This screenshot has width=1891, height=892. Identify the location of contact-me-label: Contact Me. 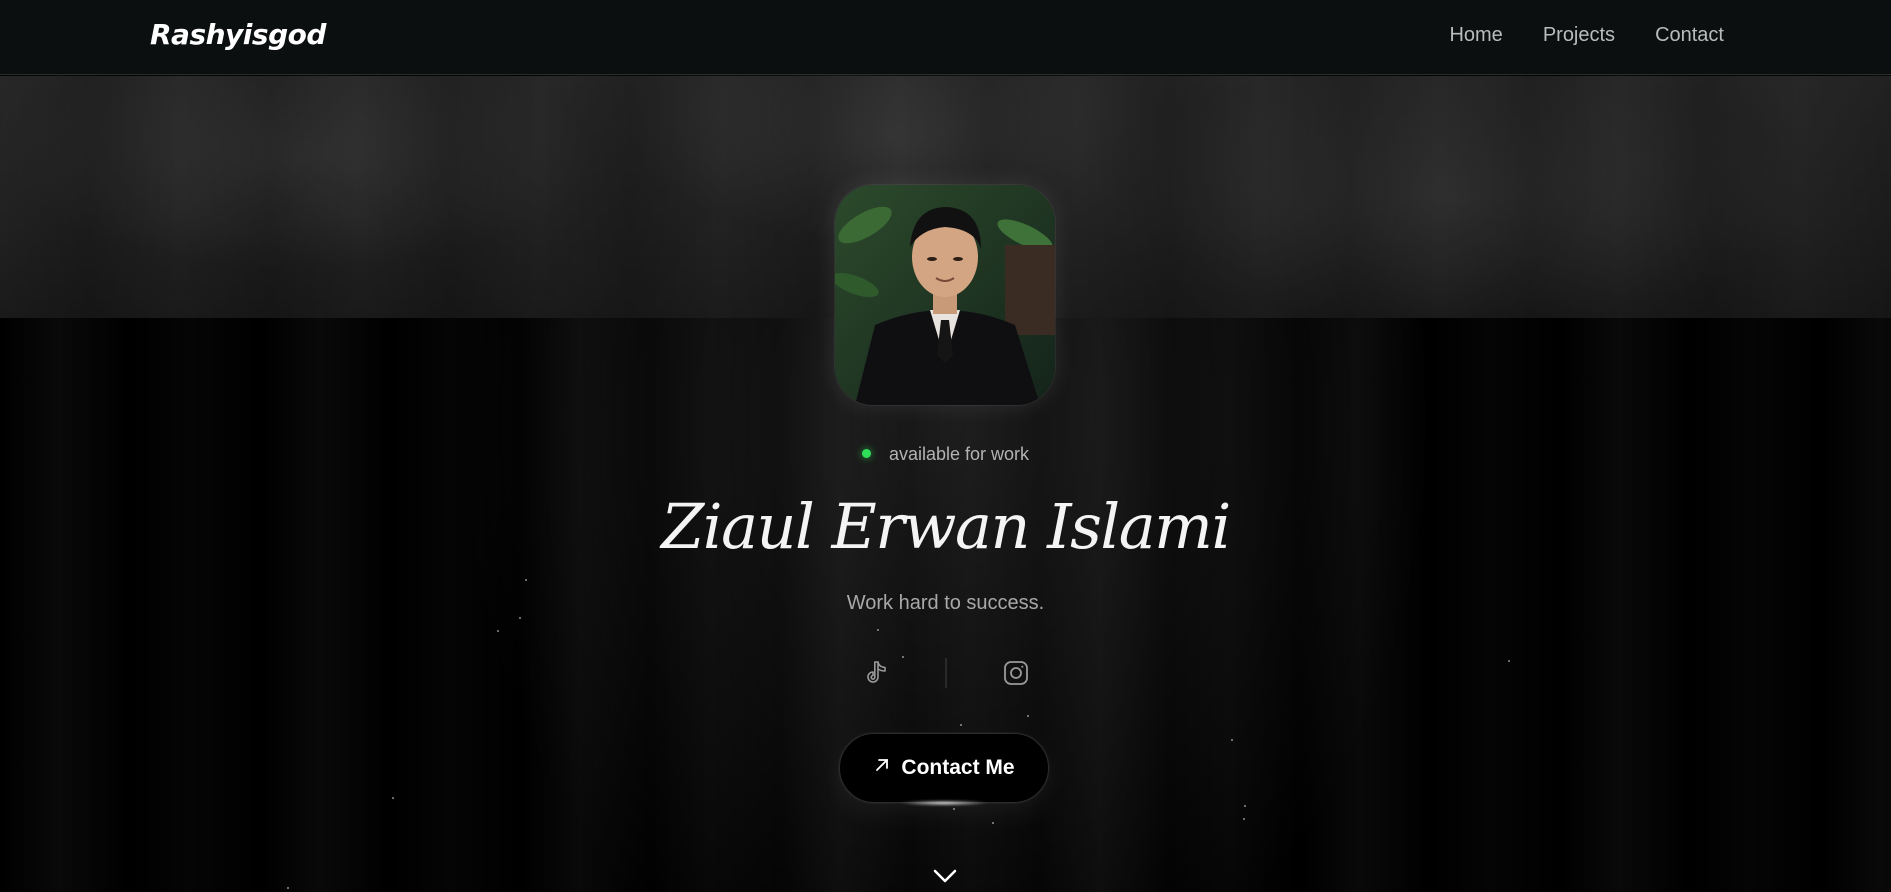
(958, 767).